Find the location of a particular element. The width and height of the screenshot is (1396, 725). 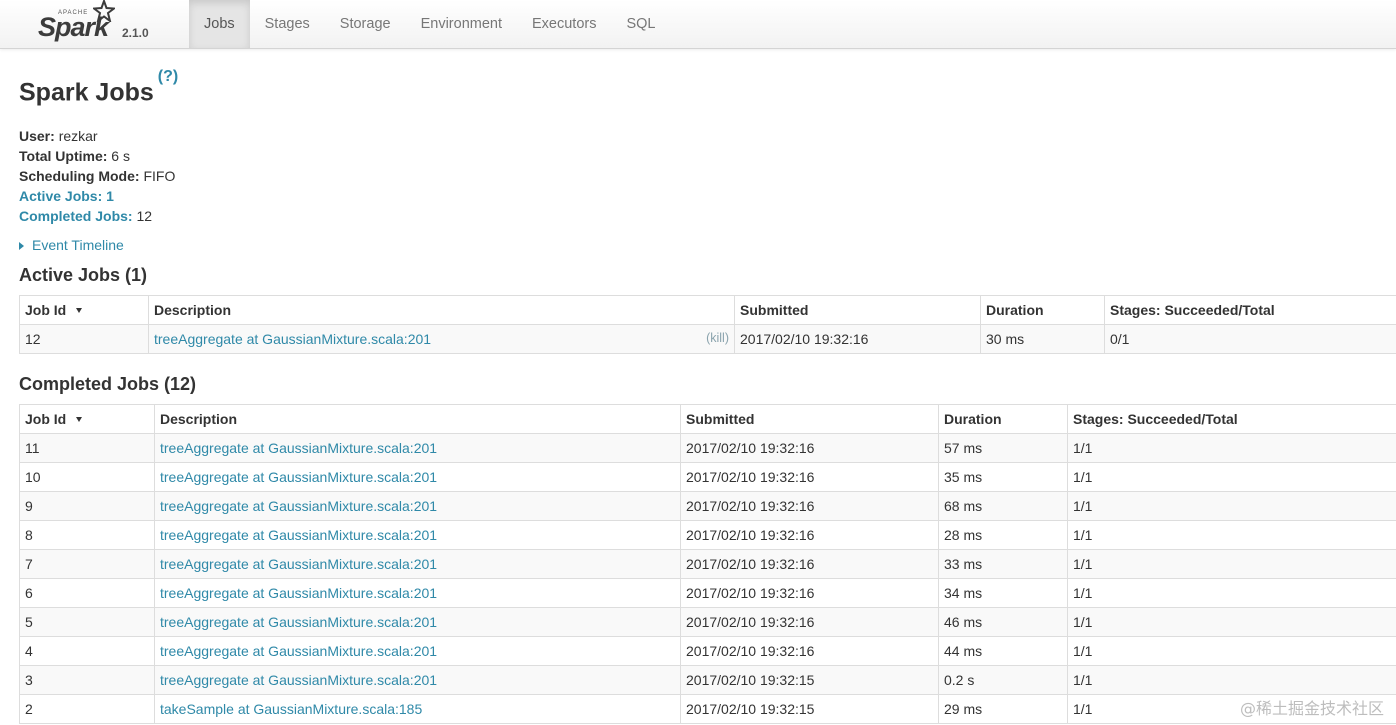

job-description-link: takeSample at GaussianMixture.scala:185 is located at coordinates (291, 709).